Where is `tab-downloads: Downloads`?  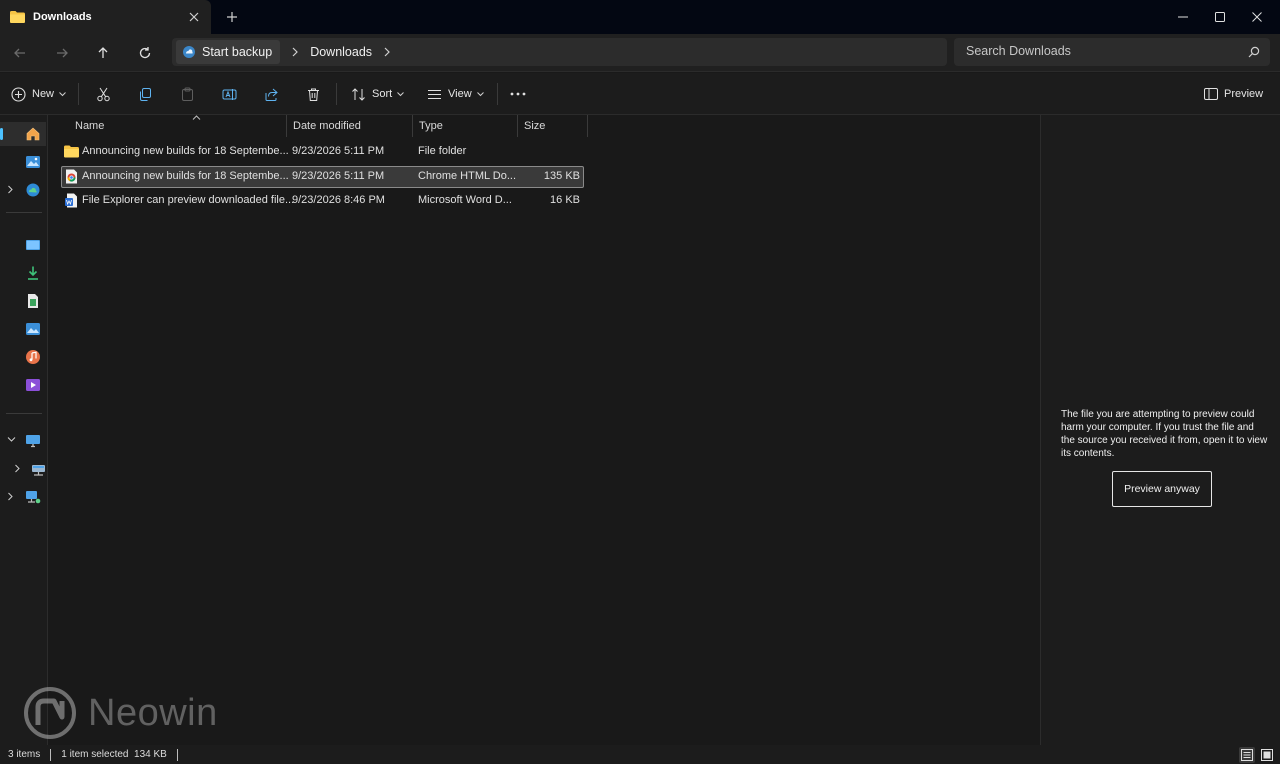 tab-downloads: Downloads is located at coordinates (105, 17).